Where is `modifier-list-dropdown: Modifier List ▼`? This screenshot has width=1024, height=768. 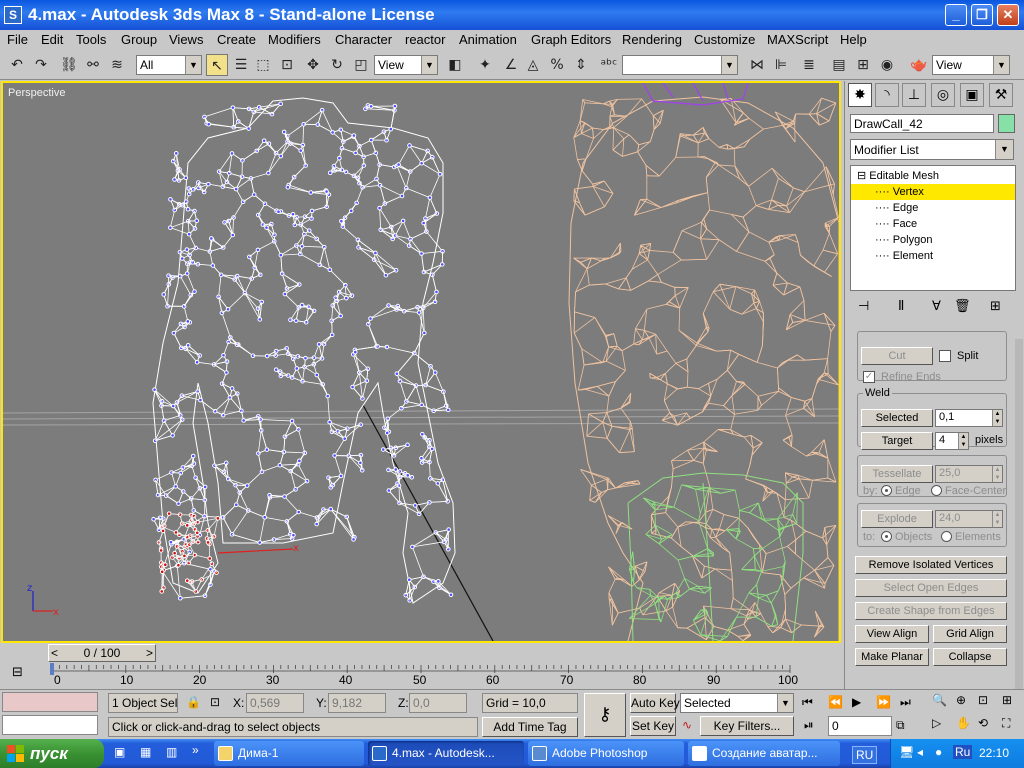 modifier-list-dropdown: Modifier List ▼ is located at coordinates (932, 149).